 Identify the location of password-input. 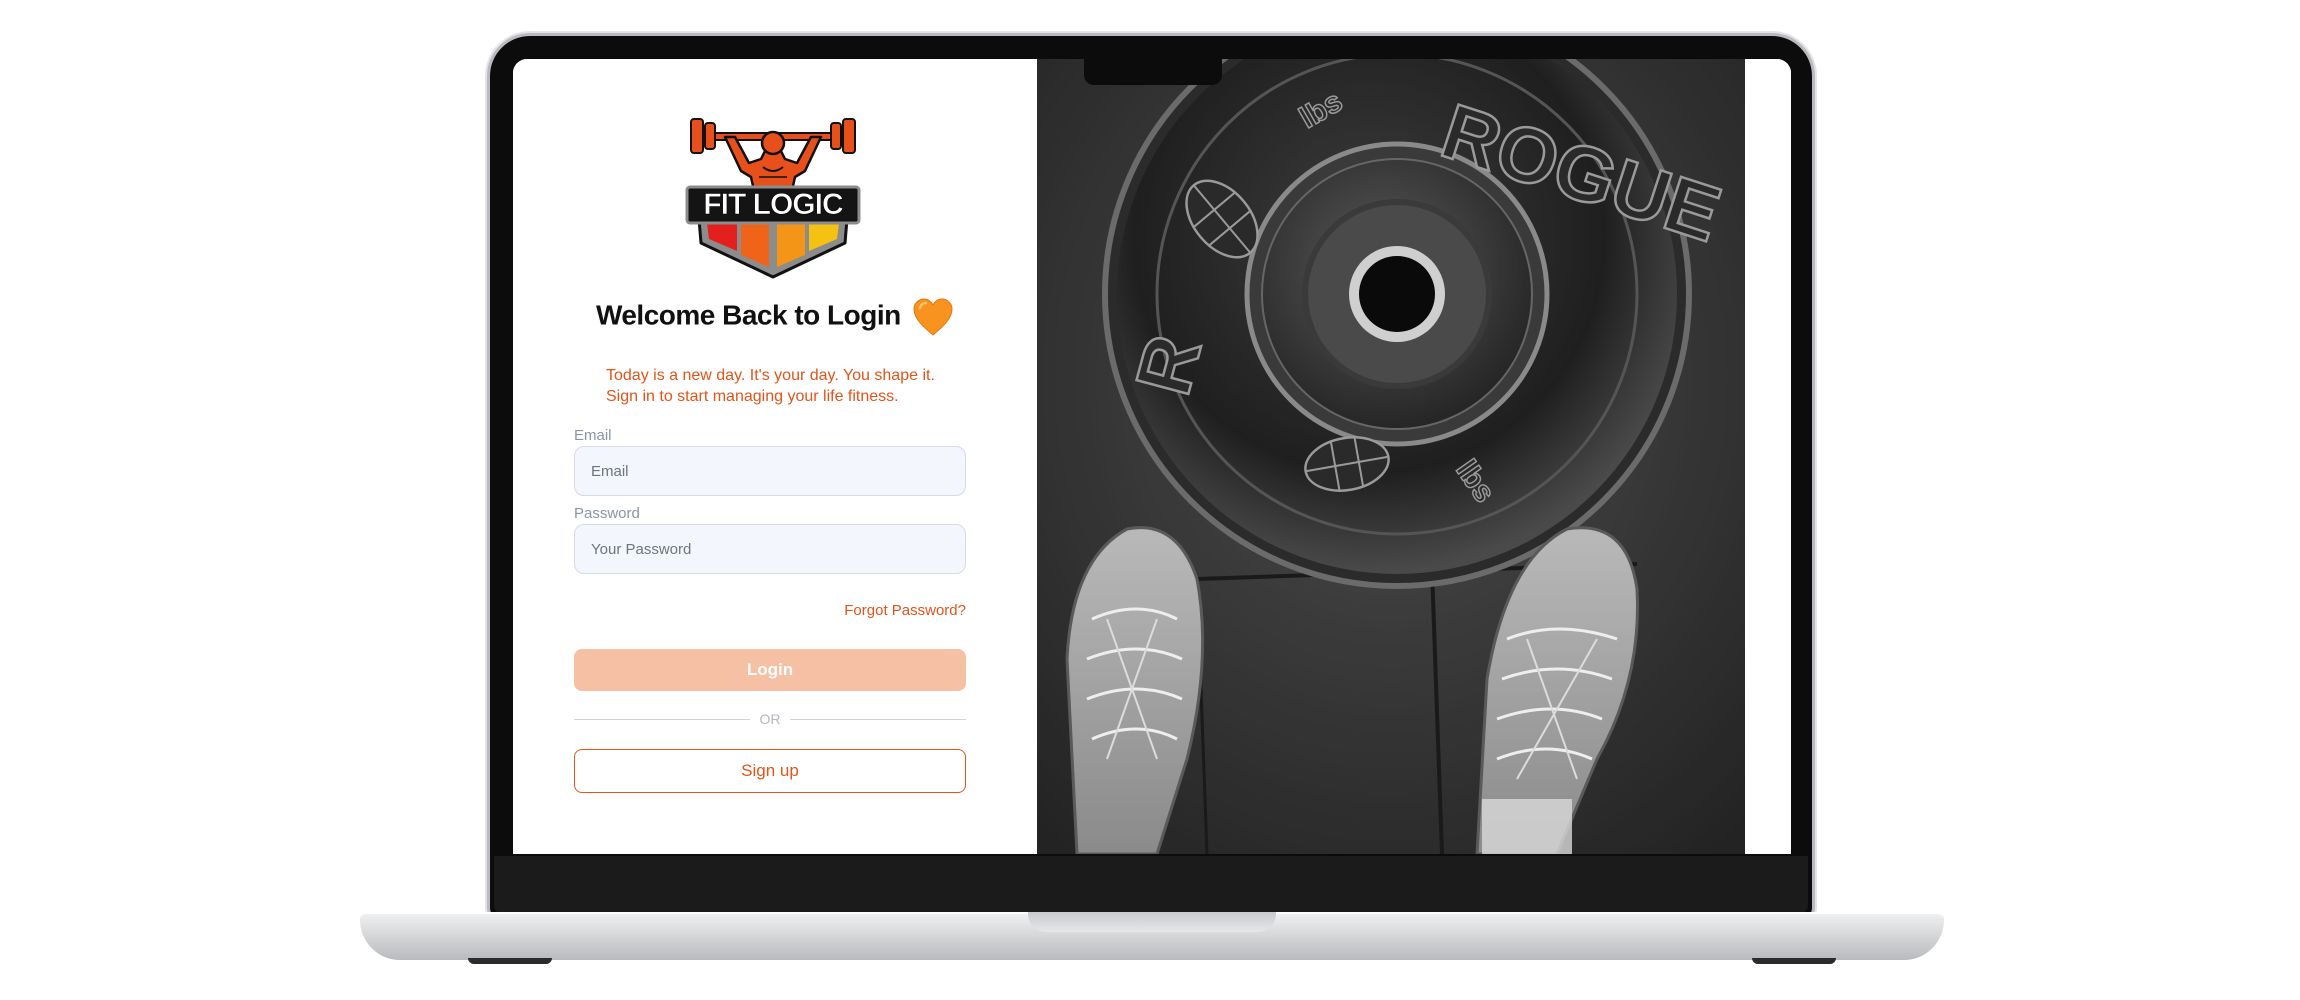
(770, 549).